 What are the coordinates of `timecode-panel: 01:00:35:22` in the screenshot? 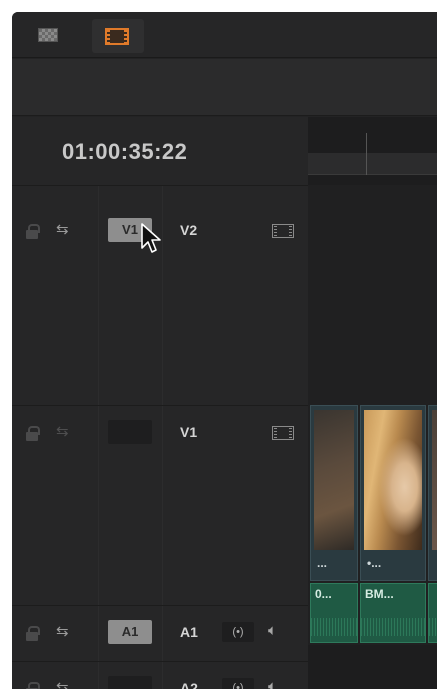 It's located at (160, 151).